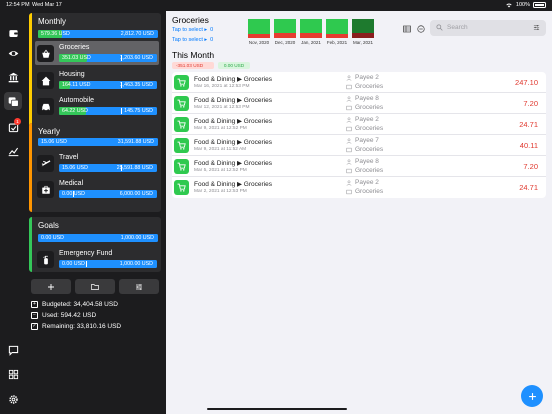 This screenshot has width=552, height=414. What do you see at coordinates (439, 27) in the screenshot?
I see `search-icon` at bounding box center [439, 27].